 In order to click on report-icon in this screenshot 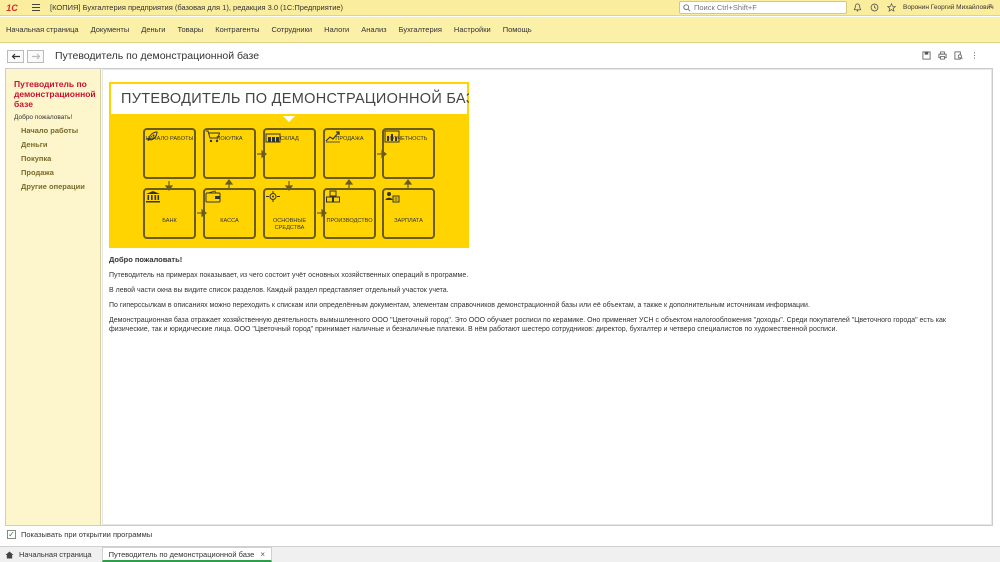, I will do `click(400, 145)`.